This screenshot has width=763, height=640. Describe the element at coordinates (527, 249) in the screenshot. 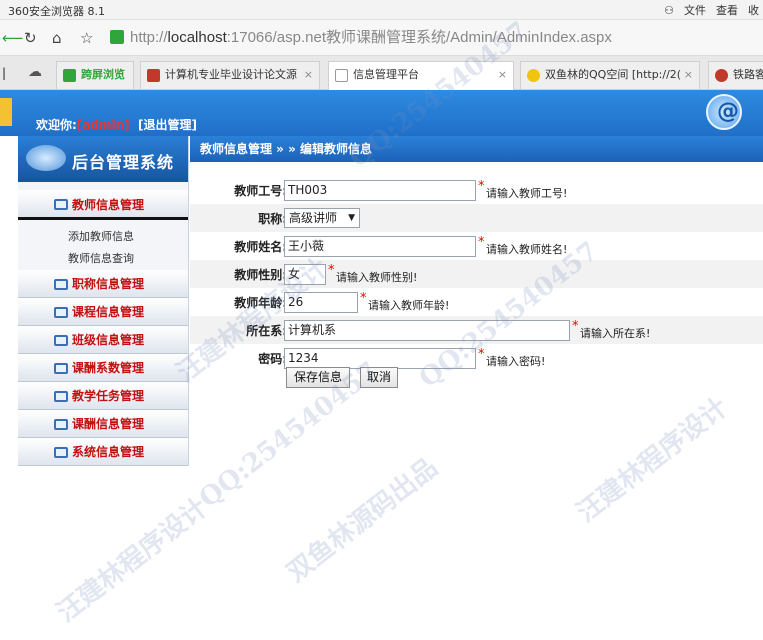

I see `name-hint: 请输入教师姓名!` at that location.